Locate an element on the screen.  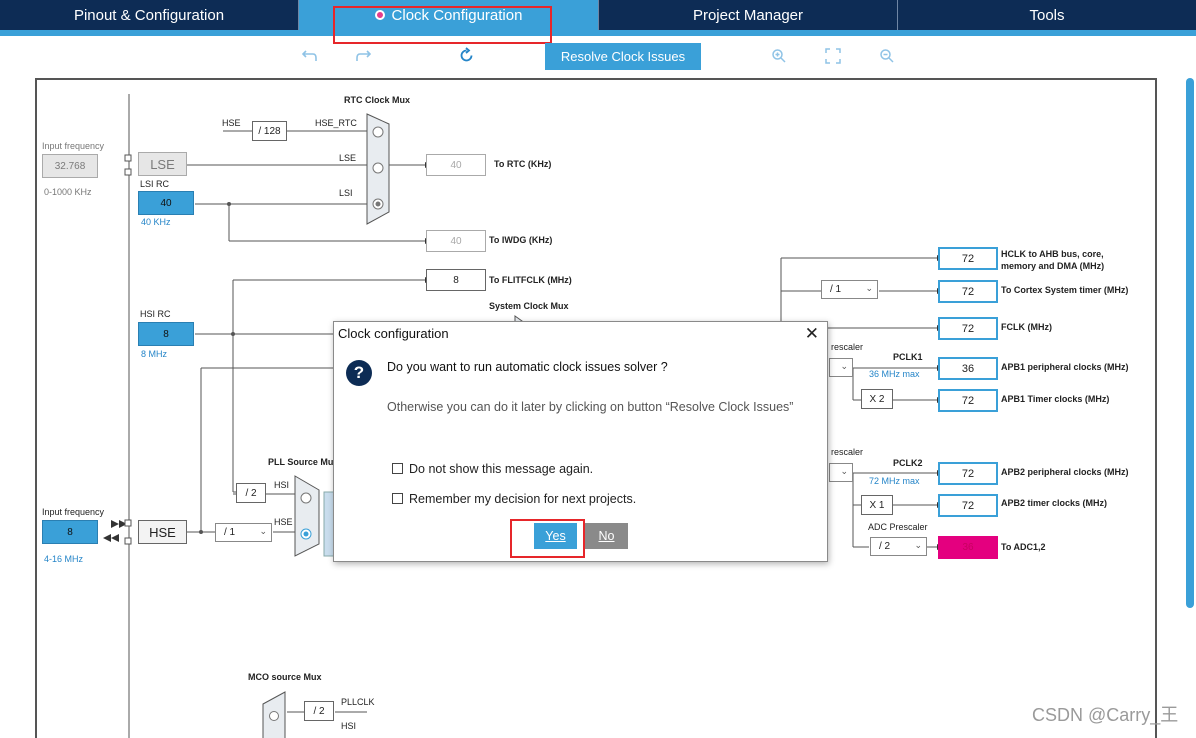
refresh-icon is located at coordinates (466, 57).